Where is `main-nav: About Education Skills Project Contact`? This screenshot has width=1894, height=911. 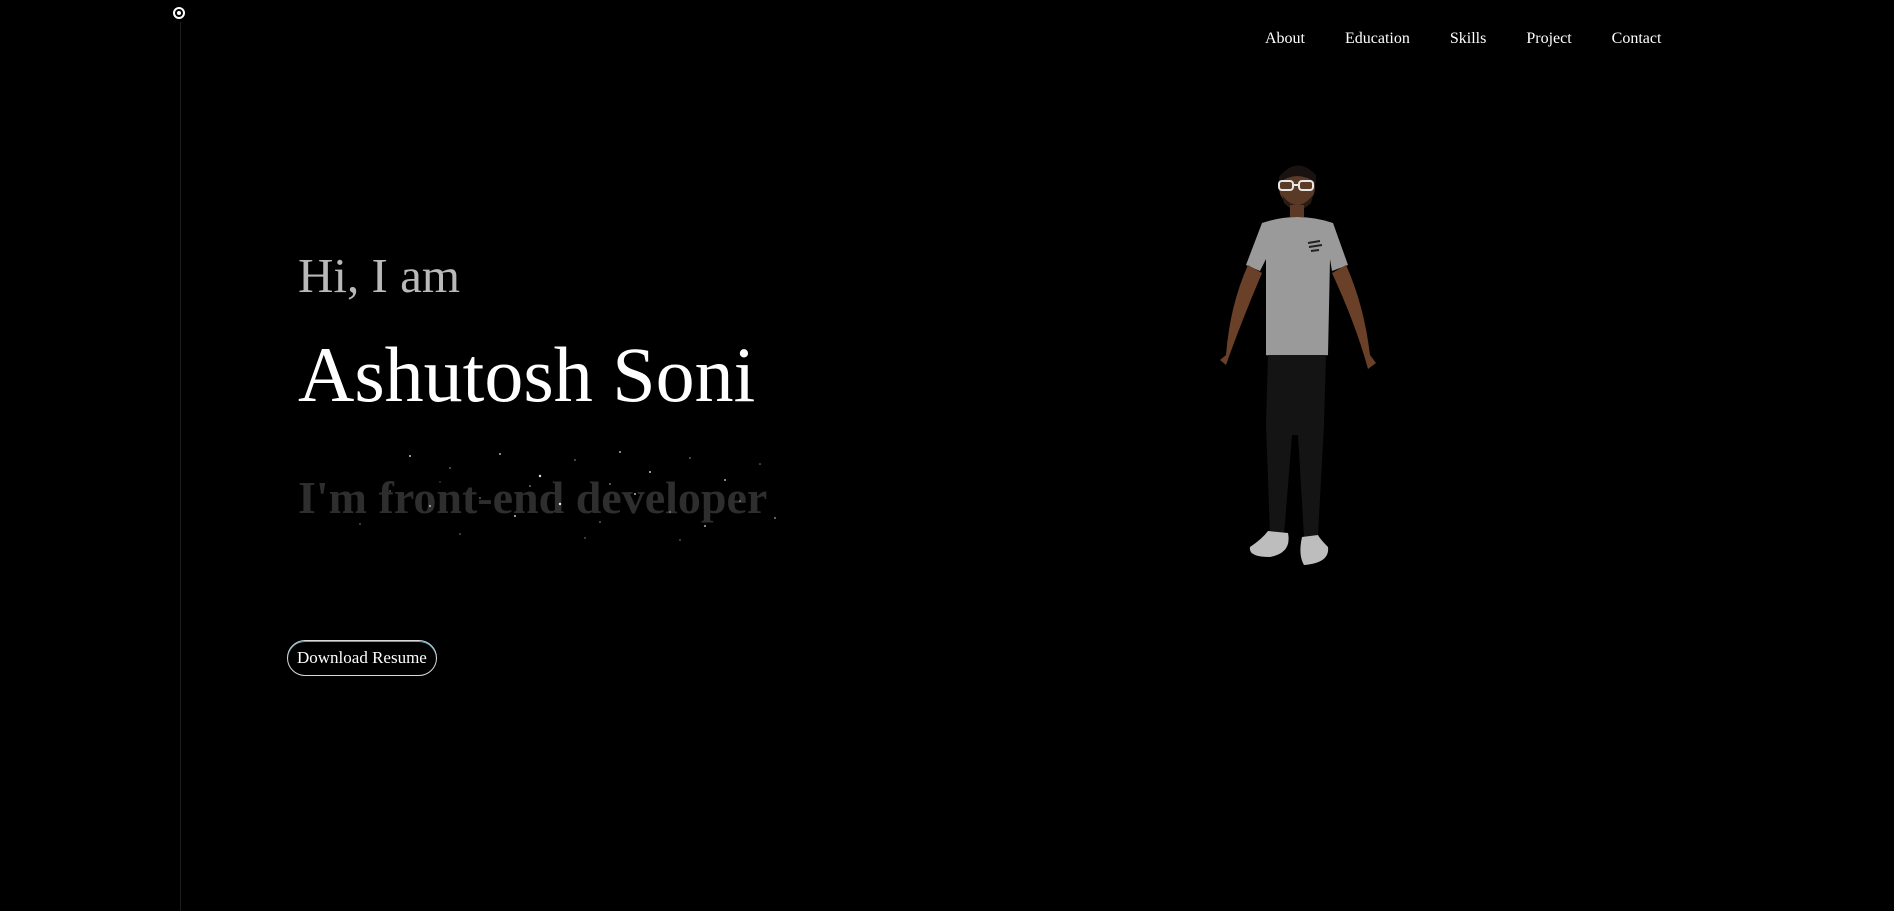
main-nav: About Education Skills Project Contact is located at coordinates (1463, 39).